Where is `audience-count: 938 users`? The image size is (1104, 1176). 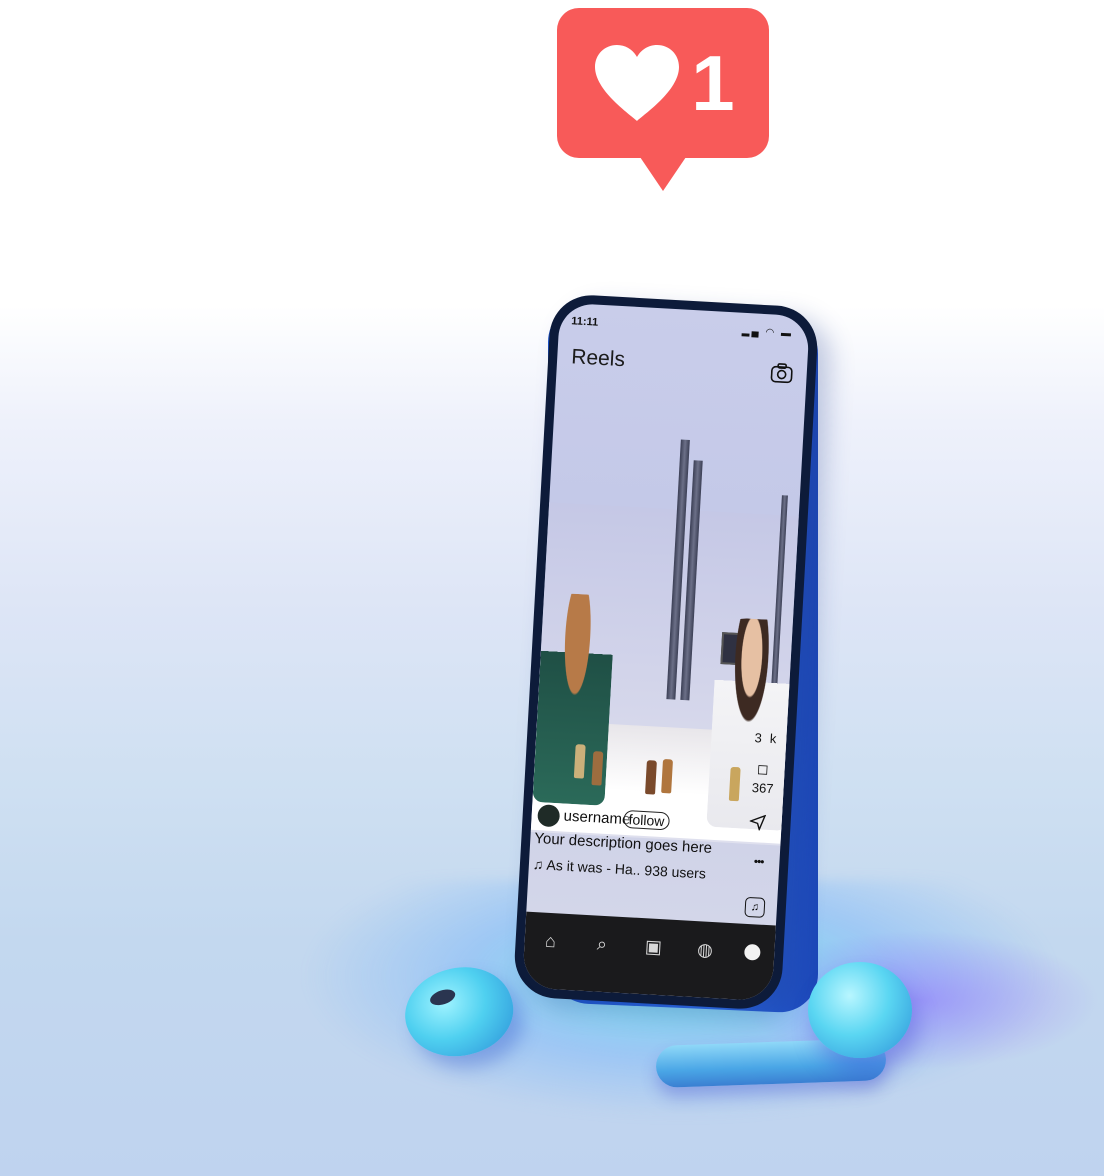 audience-count: 938 users is located at coordinates (675, 872).